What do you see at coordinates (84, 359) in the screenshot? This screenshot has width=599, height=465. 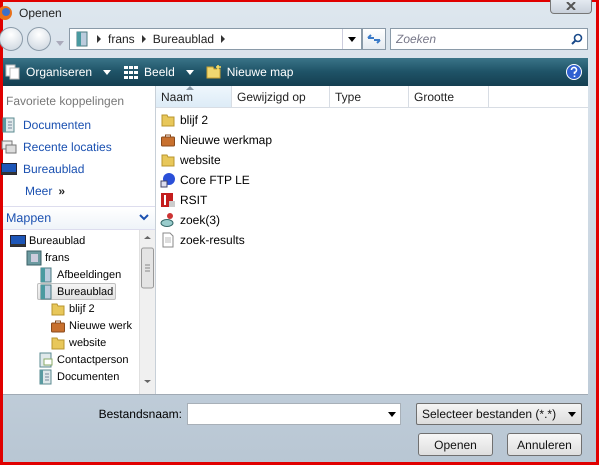 I see `tree-item: Contactperson` at bounding box center [84, 359].